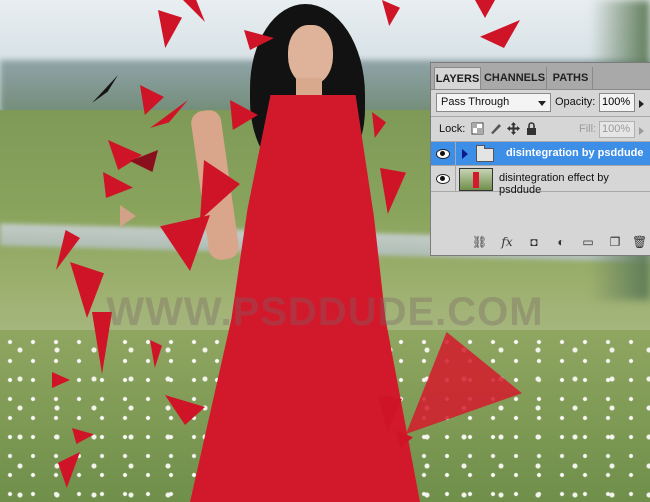 The width and height of the screenshot is (650, 502). Describe the element at coordinates (615, 242) in the screenshot. I see `new-layer-icon: ❐` at that location.